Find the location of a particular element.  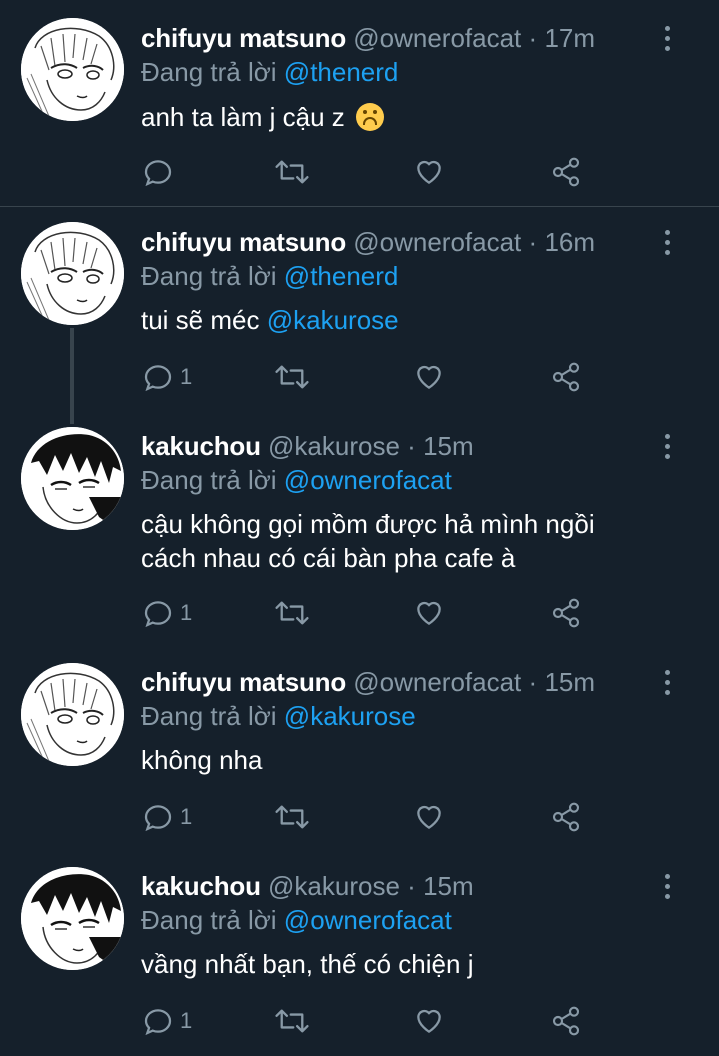

tweet-text-content: không nha is located at coordinates (202, 760).